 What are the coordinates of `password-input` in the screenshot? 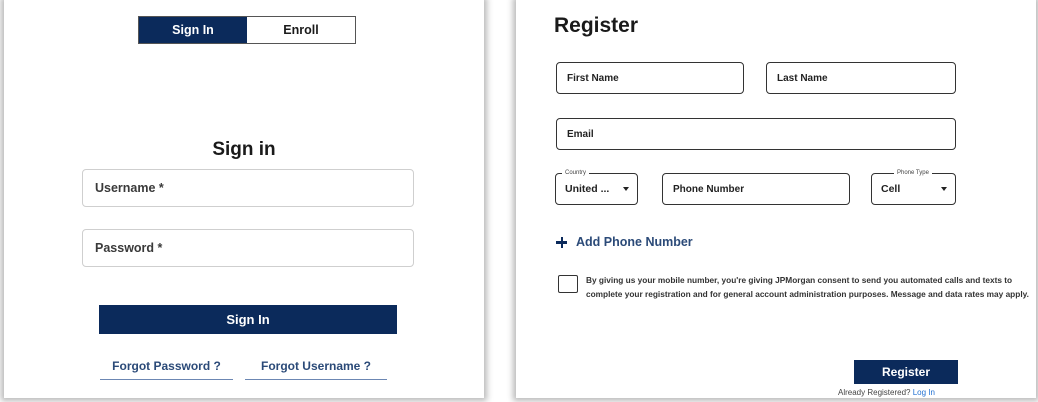 It's located at (248, 248).